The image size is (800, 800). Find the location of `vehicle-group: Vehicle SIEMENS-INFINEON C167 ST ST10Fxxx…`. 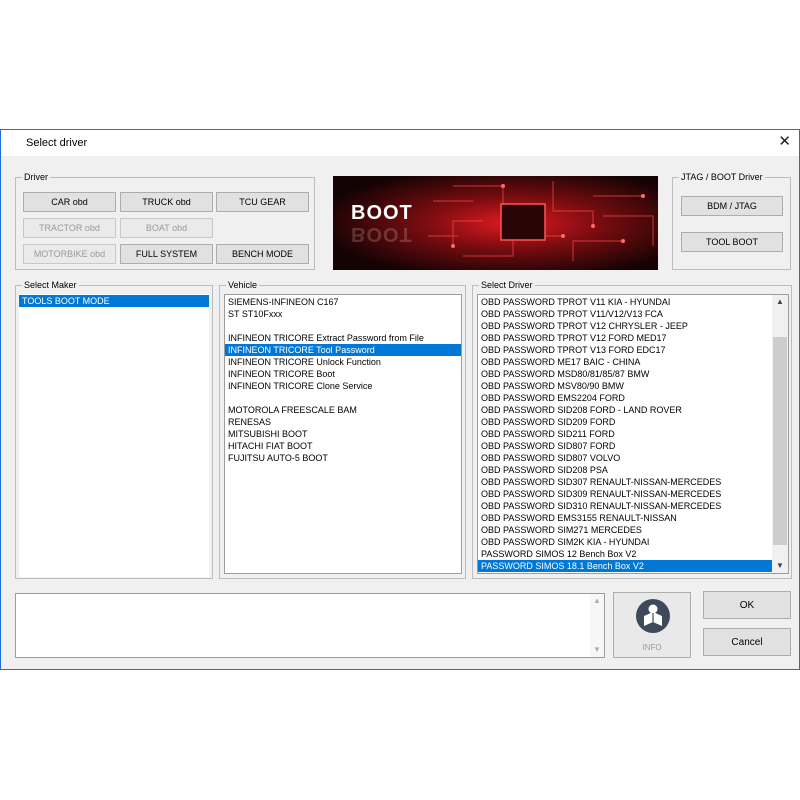

vehicle-group: Vehicle SIEMENS-INFINEON C167 ST ST10Fxxx… is located at coordinates (342, 429).